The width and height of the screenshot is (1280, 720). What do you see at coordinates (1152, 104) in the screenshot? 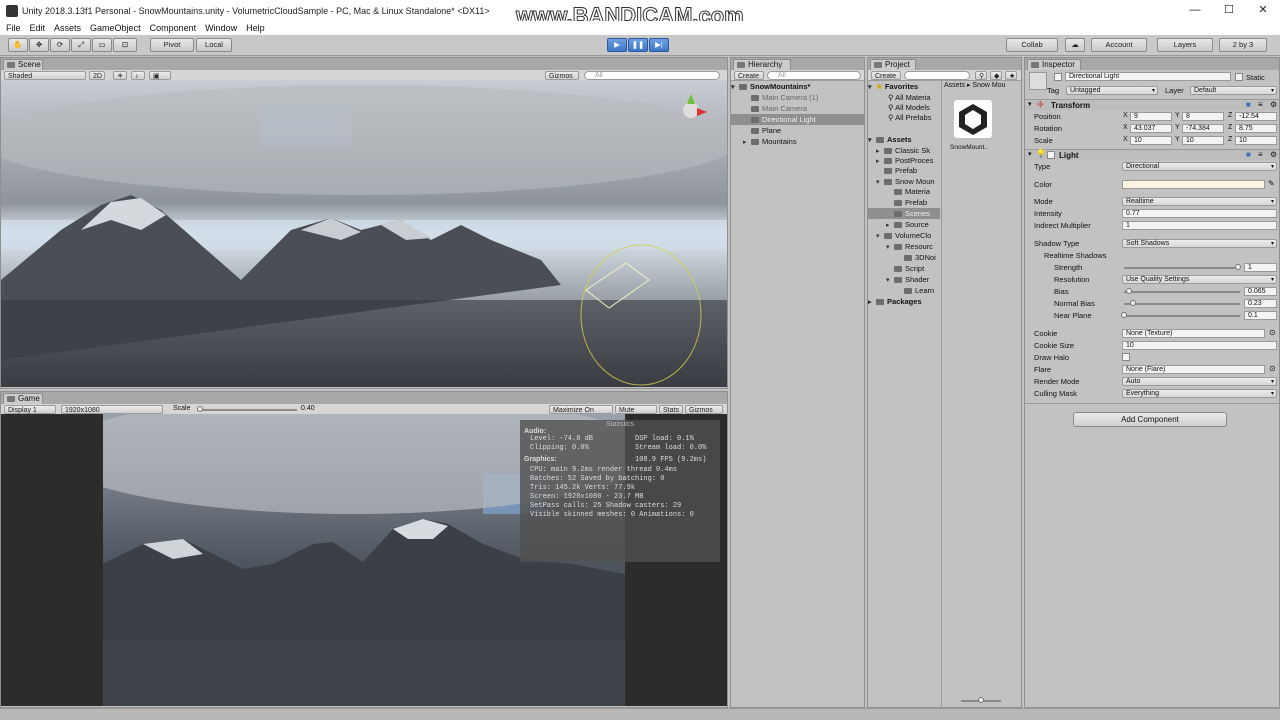
I see `transform-header: Transform` at bounding box center [1152, 104].